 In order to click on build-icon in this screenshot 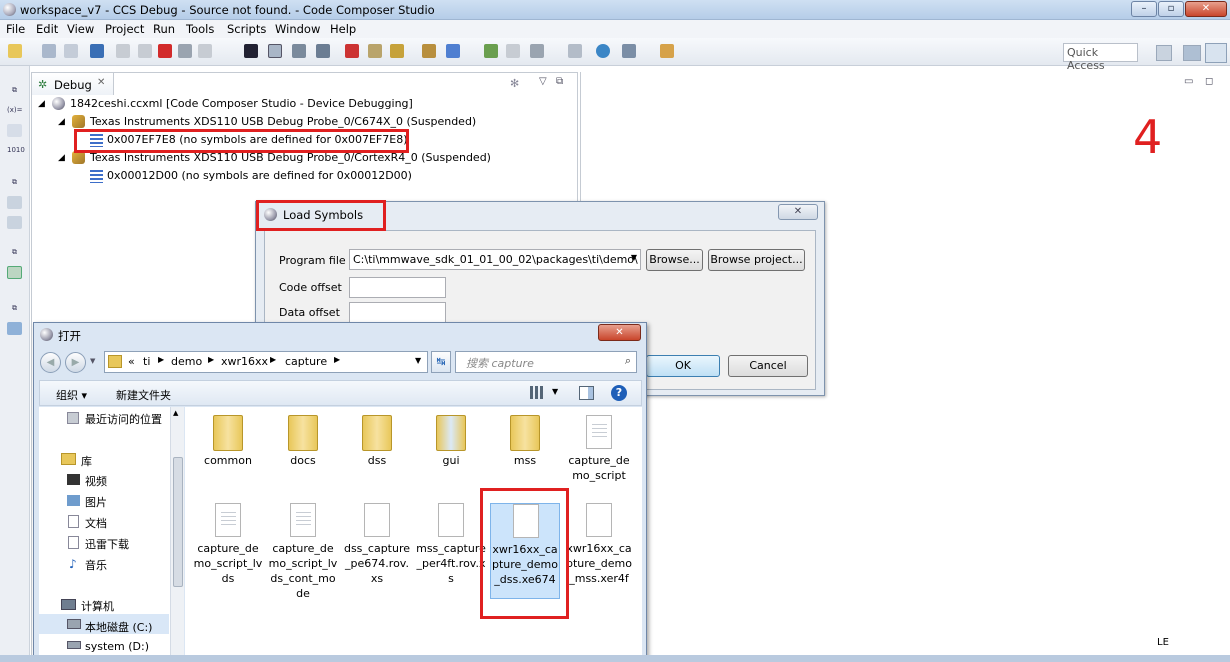, I will do `click(429, 51)`.